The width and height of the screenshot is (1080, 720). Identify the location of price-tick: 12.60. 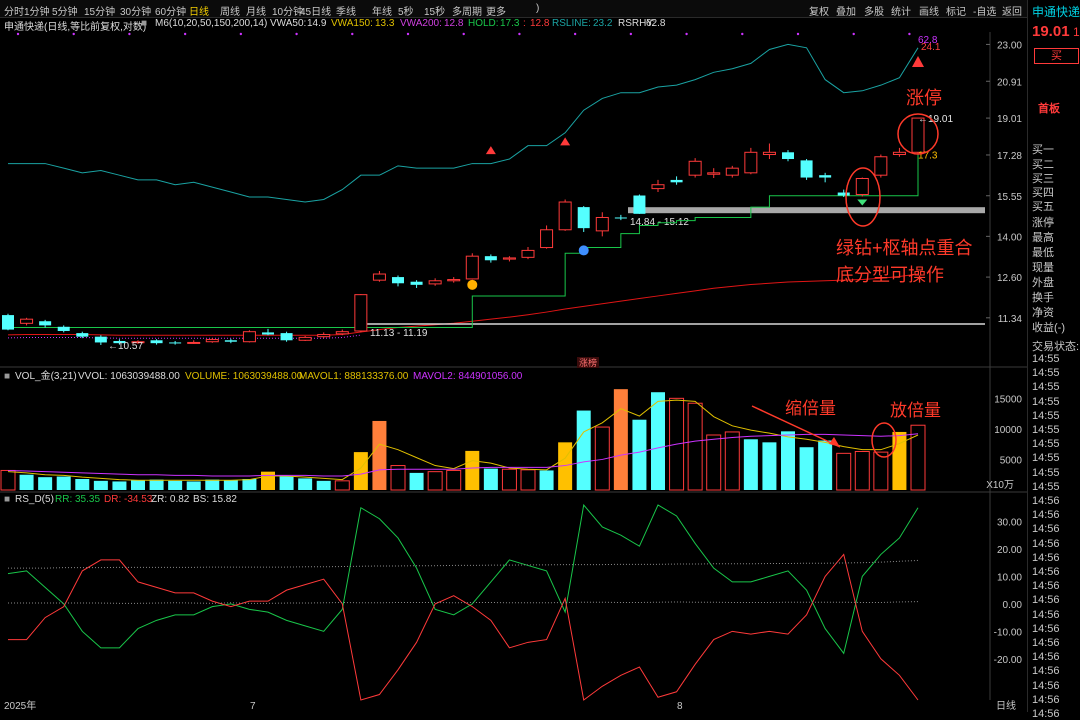
(1009, 278).